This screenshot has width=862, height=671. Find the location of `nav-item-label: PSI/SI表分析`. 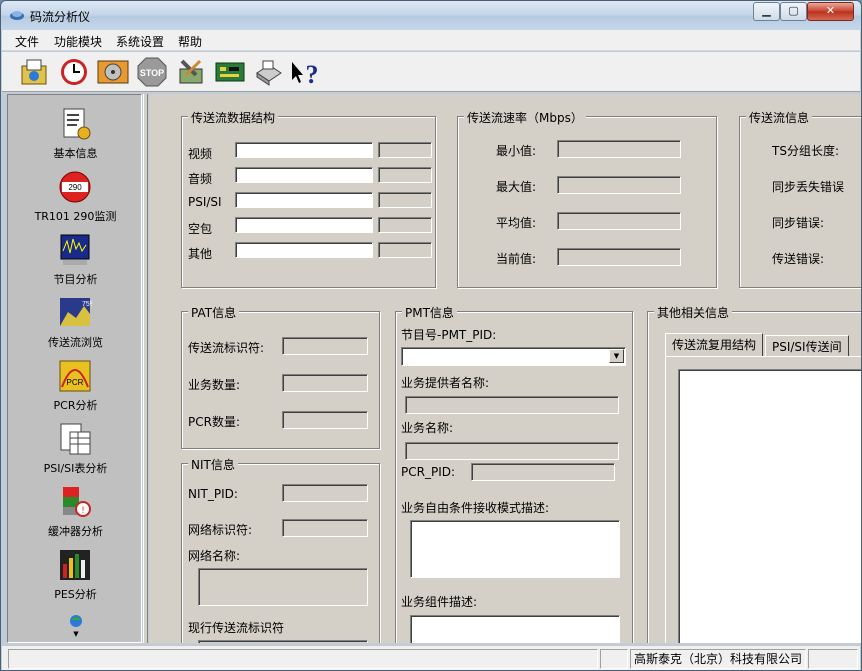

nav-item-label: PSI/SI表分析 is located at coordinates (75, 468).